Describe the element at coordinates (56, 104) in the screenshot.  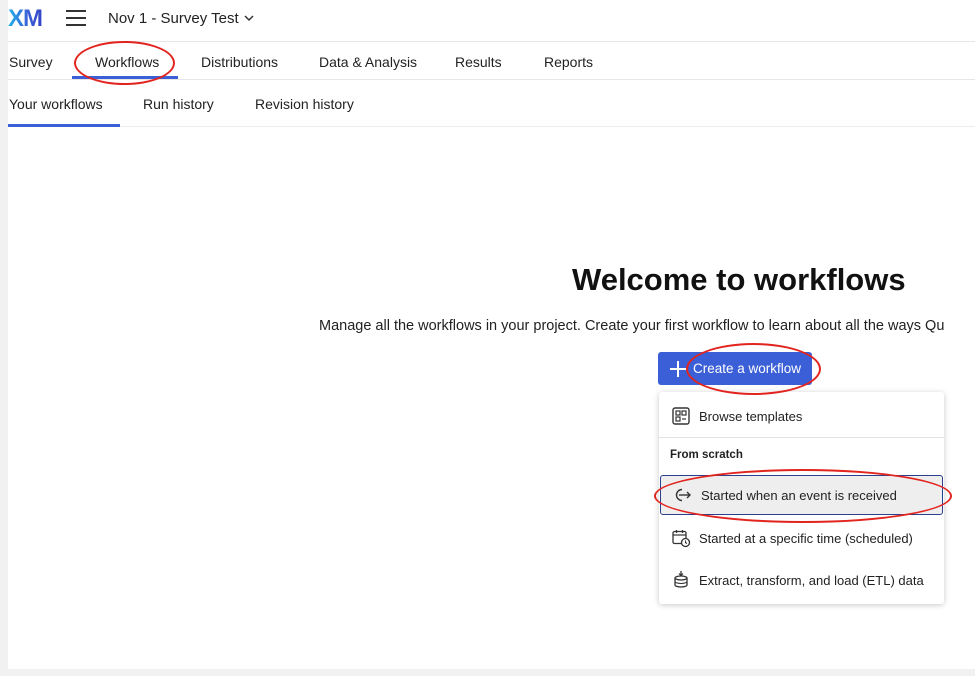
I see `subtab-your-workflows: Your workflows` at that location.